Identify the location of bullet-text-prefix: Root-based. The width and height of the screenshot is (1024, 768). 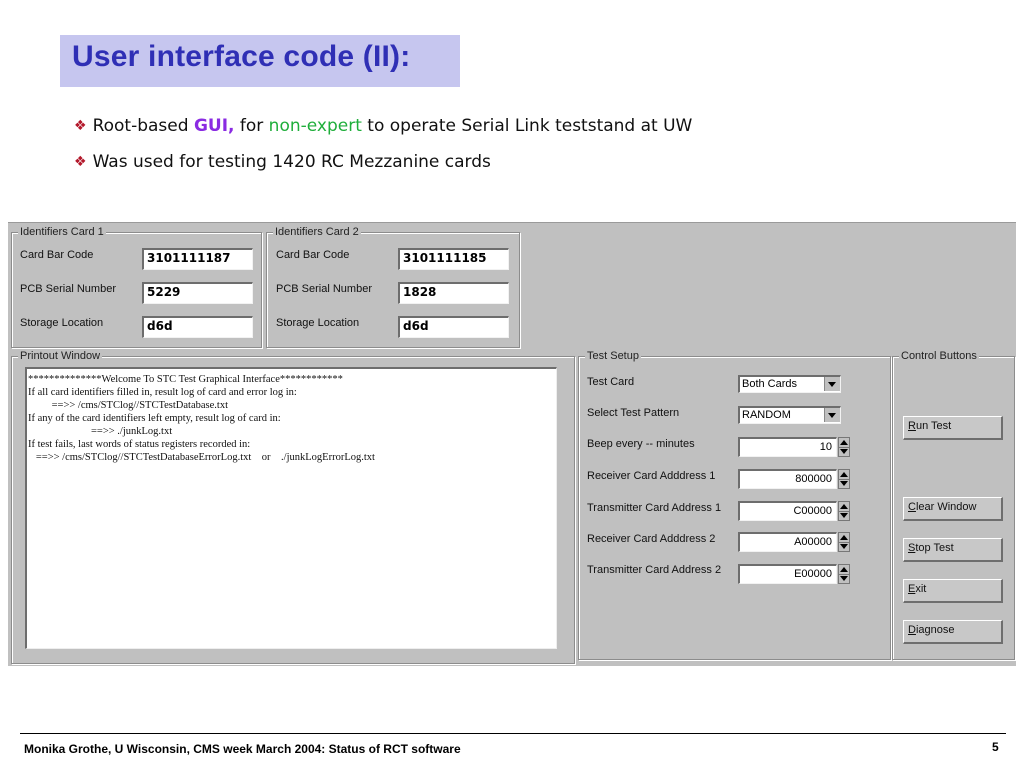
(143, 126).